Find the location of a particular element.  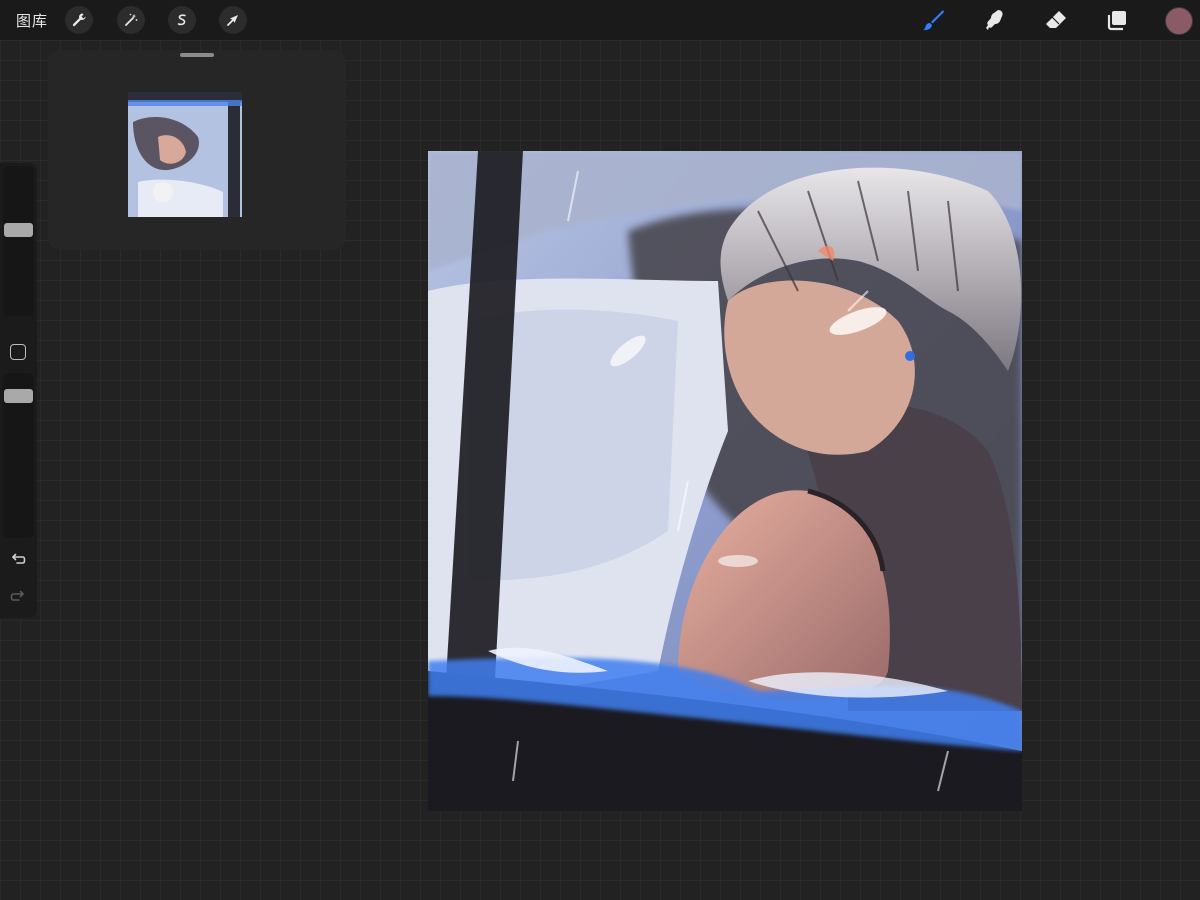

redo-button is located at coordinates (18, 597).